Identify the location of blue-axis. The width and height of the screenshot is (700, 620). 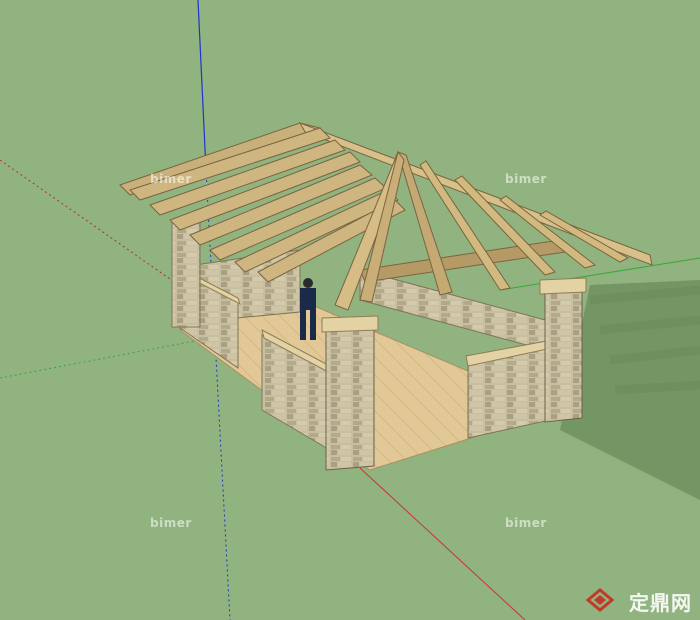
(202, 85).